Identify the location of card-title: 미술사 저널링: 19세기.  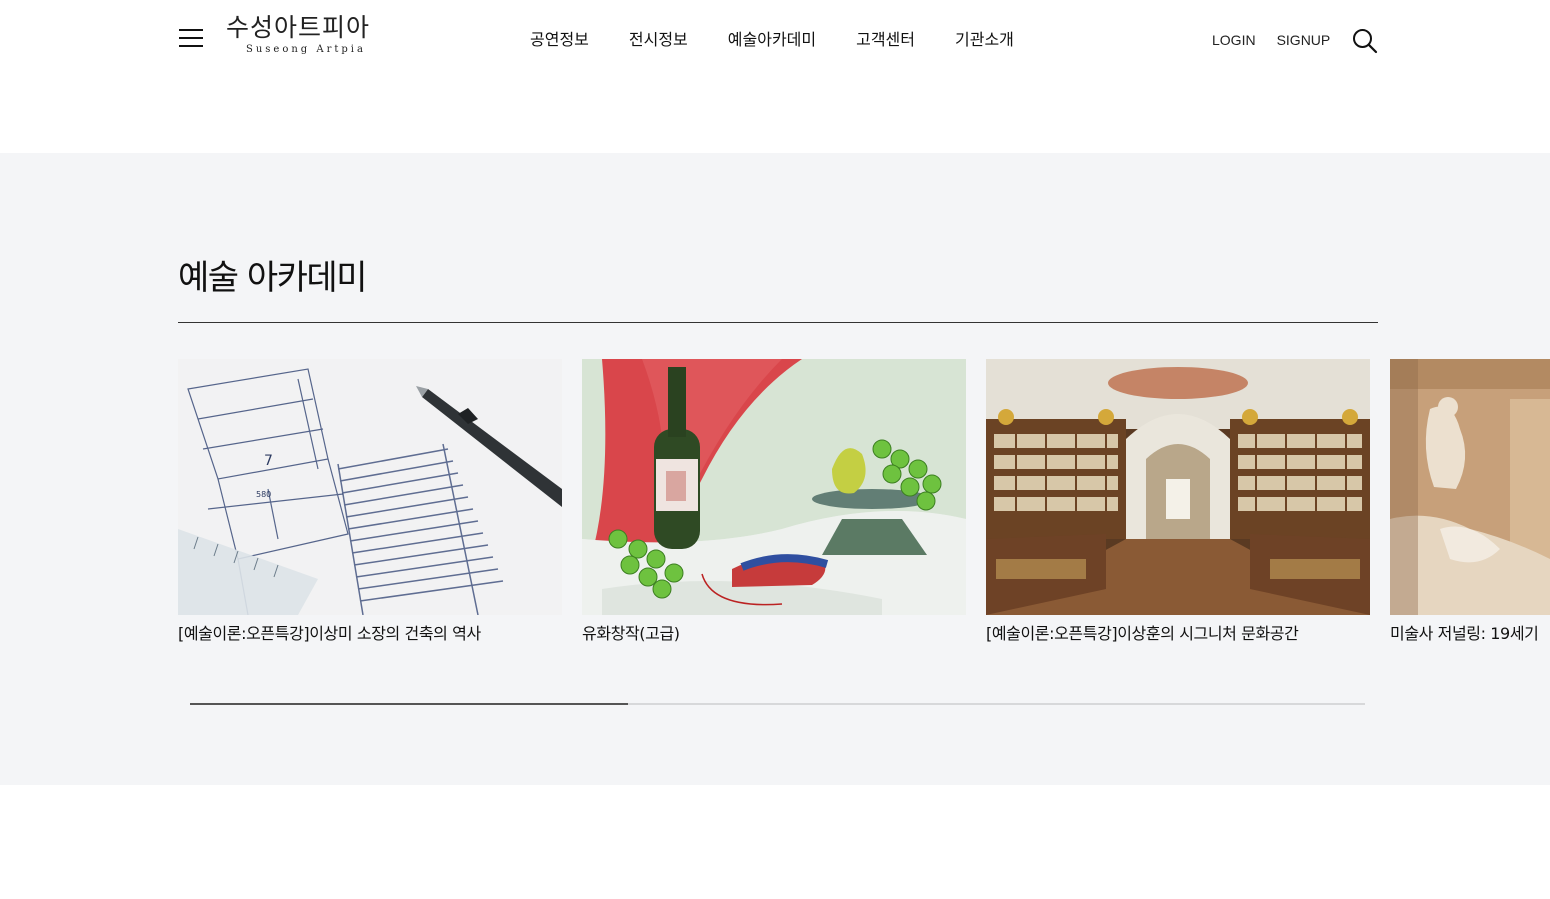
(1470, 634).